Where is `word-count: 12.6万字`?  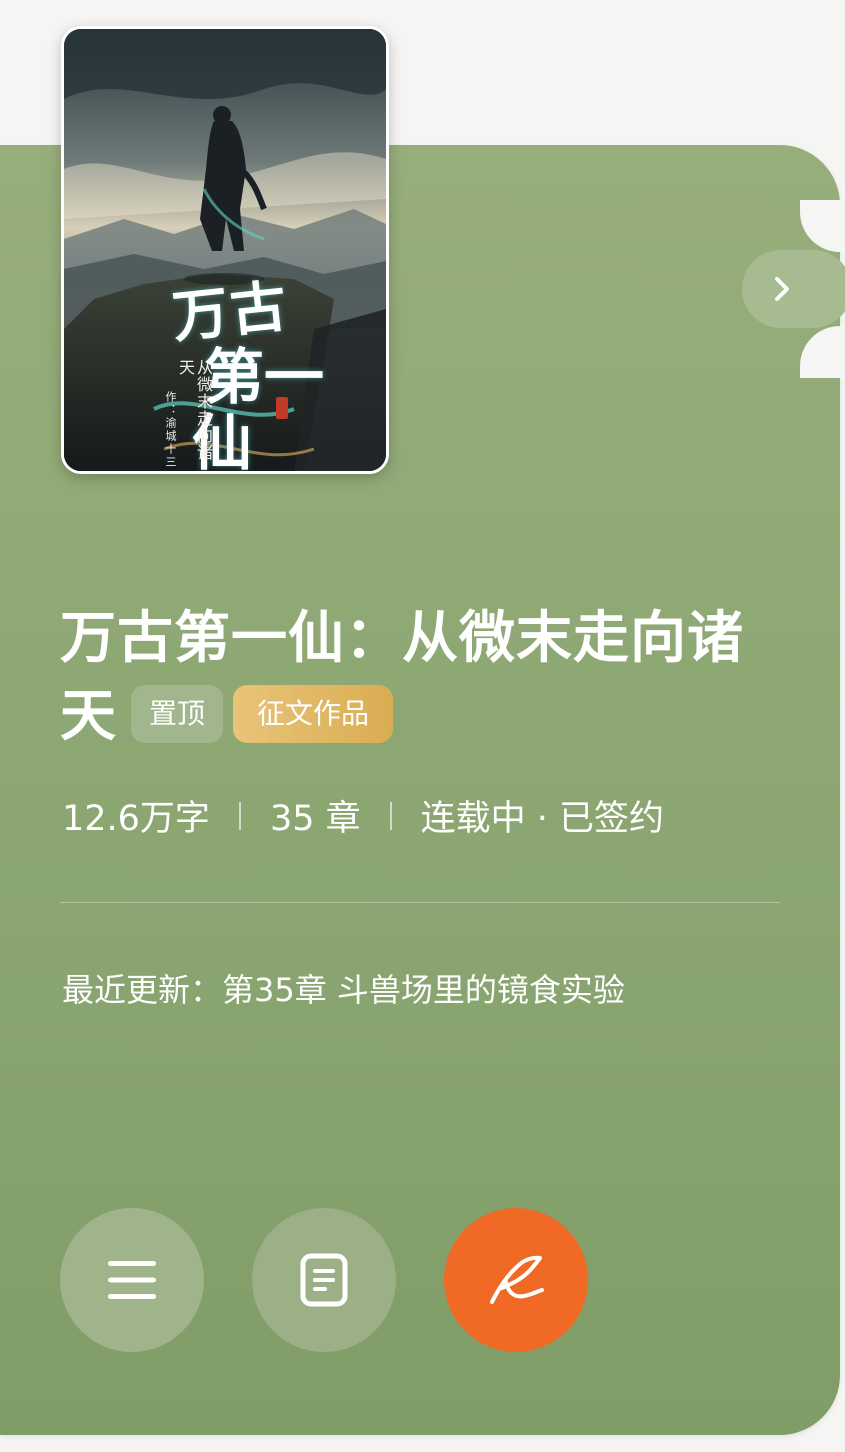 word-count: 12.6万字 is located at coordinates (136, 819).